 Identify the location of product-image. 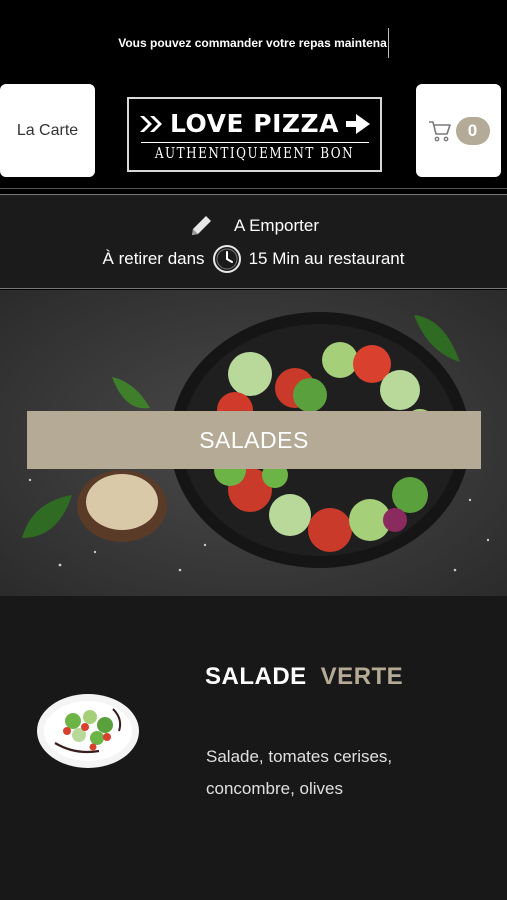
(88, 731).